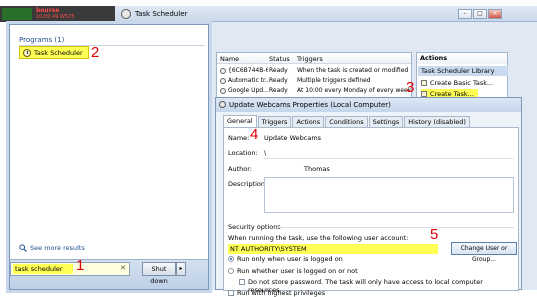 The height and width of the screenshot is (297, 537). I want to click on stock-ticker: bourse 10:00:49 WS75, so click(57, 14).